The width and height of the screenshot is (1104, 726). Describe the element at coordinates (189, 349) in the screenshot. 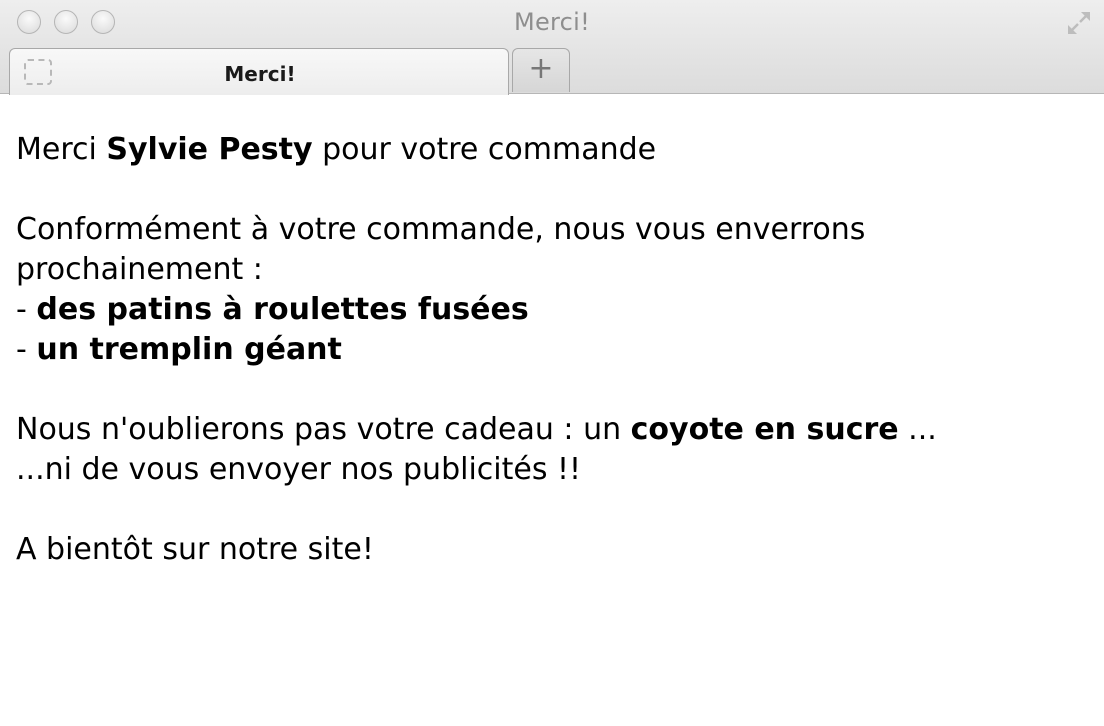

I see `item-label: un tremplin géant` at that location.